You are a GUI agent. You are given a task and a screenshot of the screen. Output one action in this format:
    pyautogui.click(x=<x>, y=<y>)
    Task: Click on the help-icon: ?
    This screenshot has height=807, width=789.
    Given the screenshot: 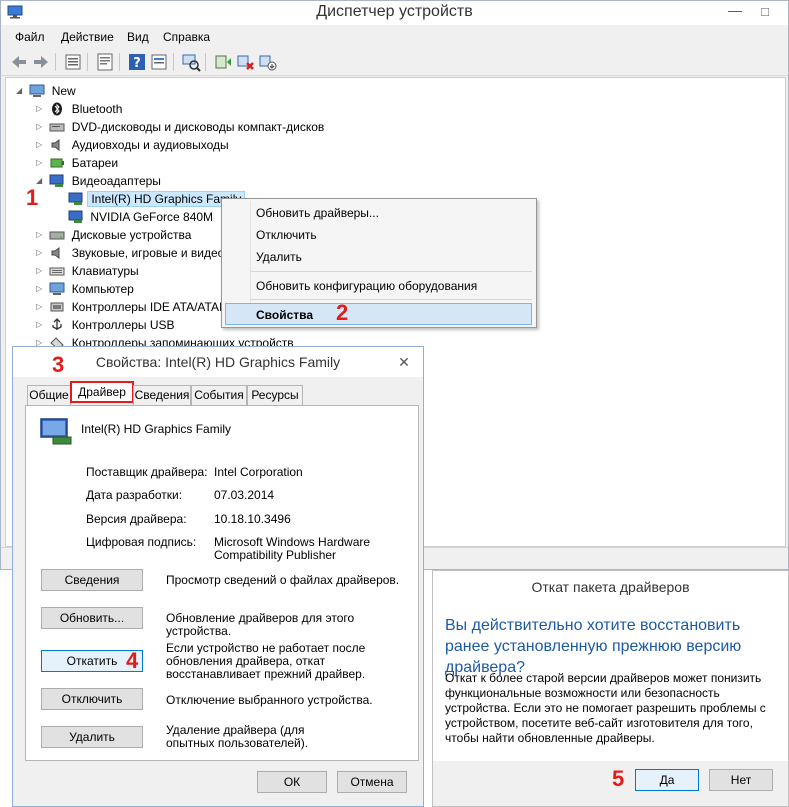 What is the action you would take?
    pyautogui.click(x=137, y=62)
    